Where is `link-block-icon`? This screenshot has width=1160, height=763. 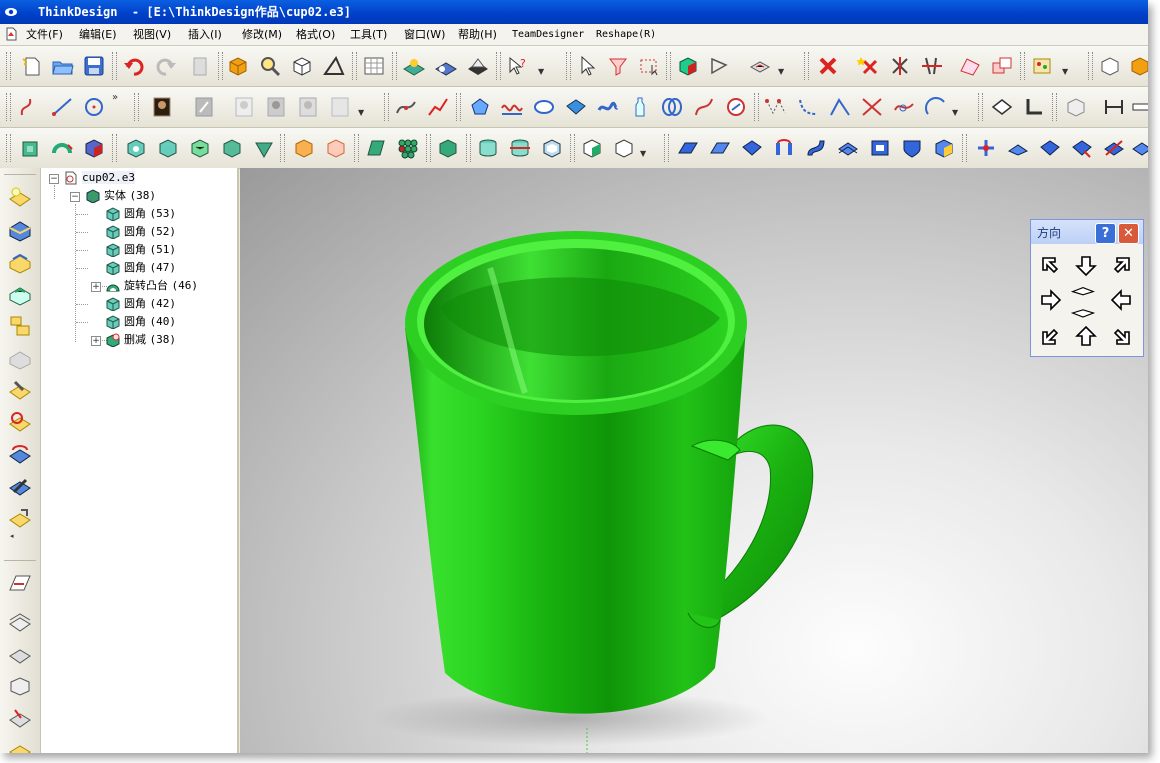 link-block-icon is located at coordinates (20, 486).